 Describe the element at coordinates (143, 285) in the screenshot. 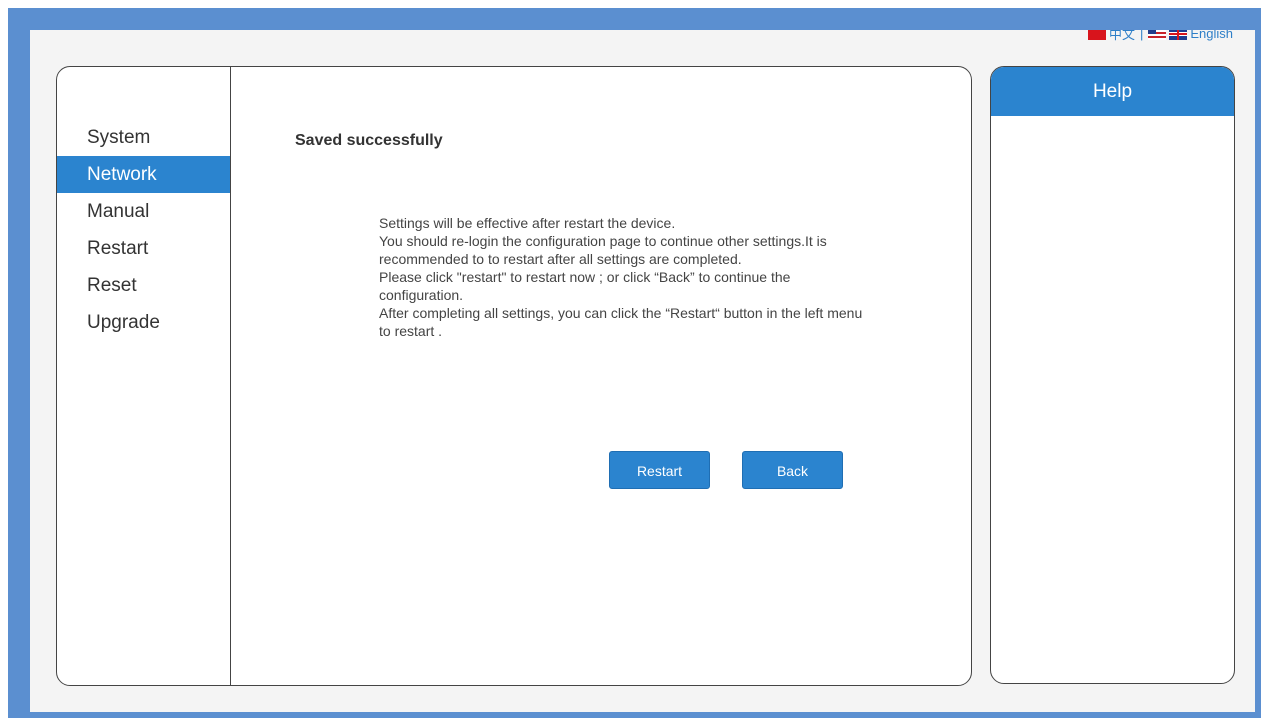

I see `sidebar-item-reset: Reset` at that location.